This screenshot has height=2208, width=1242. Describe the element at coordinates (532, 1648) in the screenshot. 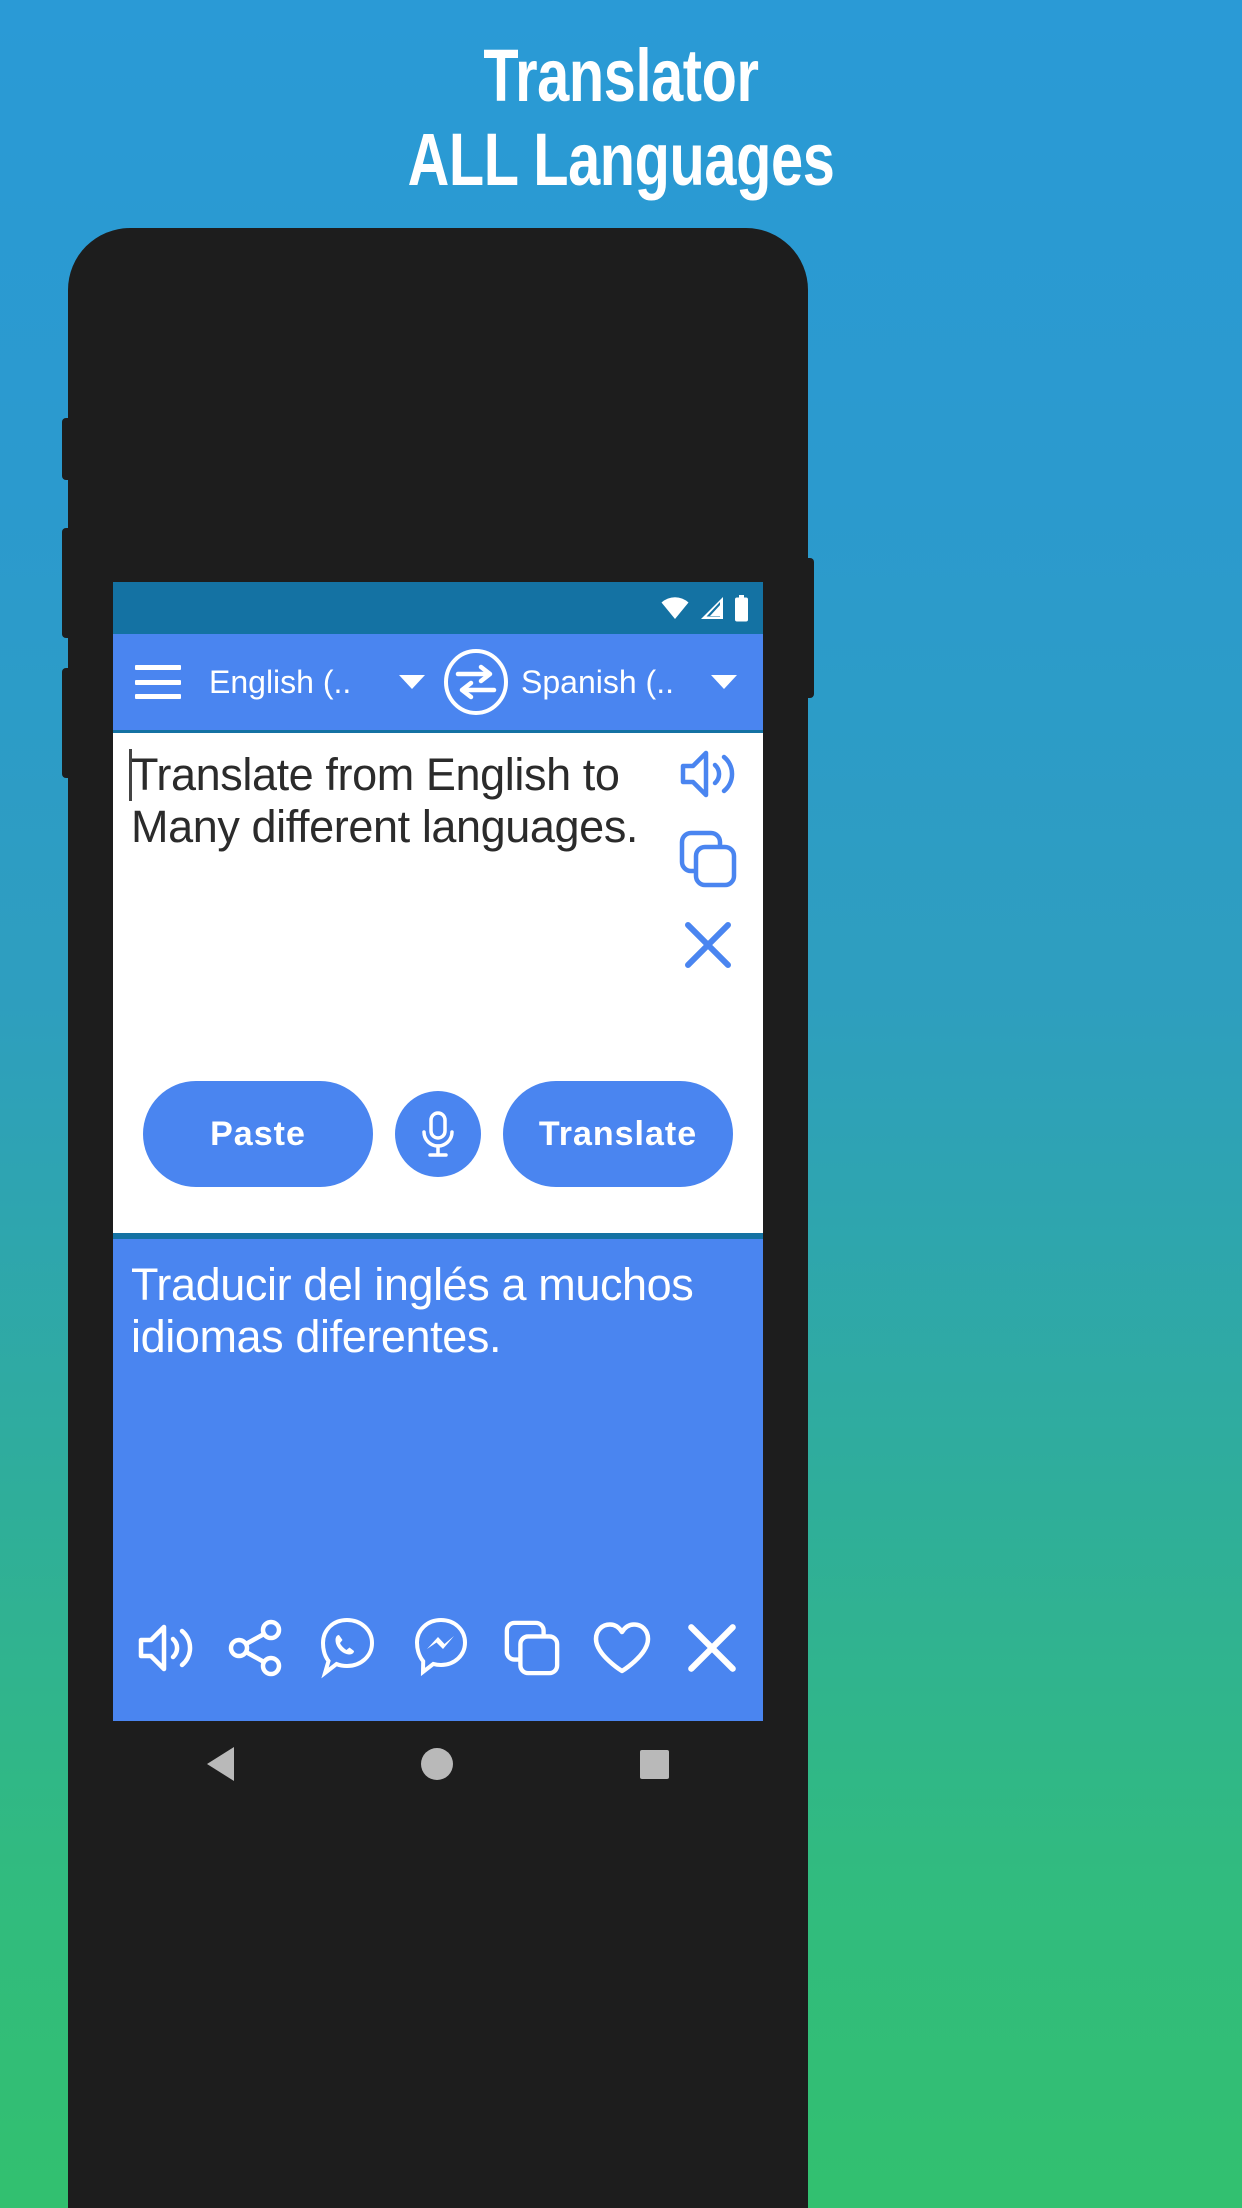

I see `copy-output-icon` at that location.